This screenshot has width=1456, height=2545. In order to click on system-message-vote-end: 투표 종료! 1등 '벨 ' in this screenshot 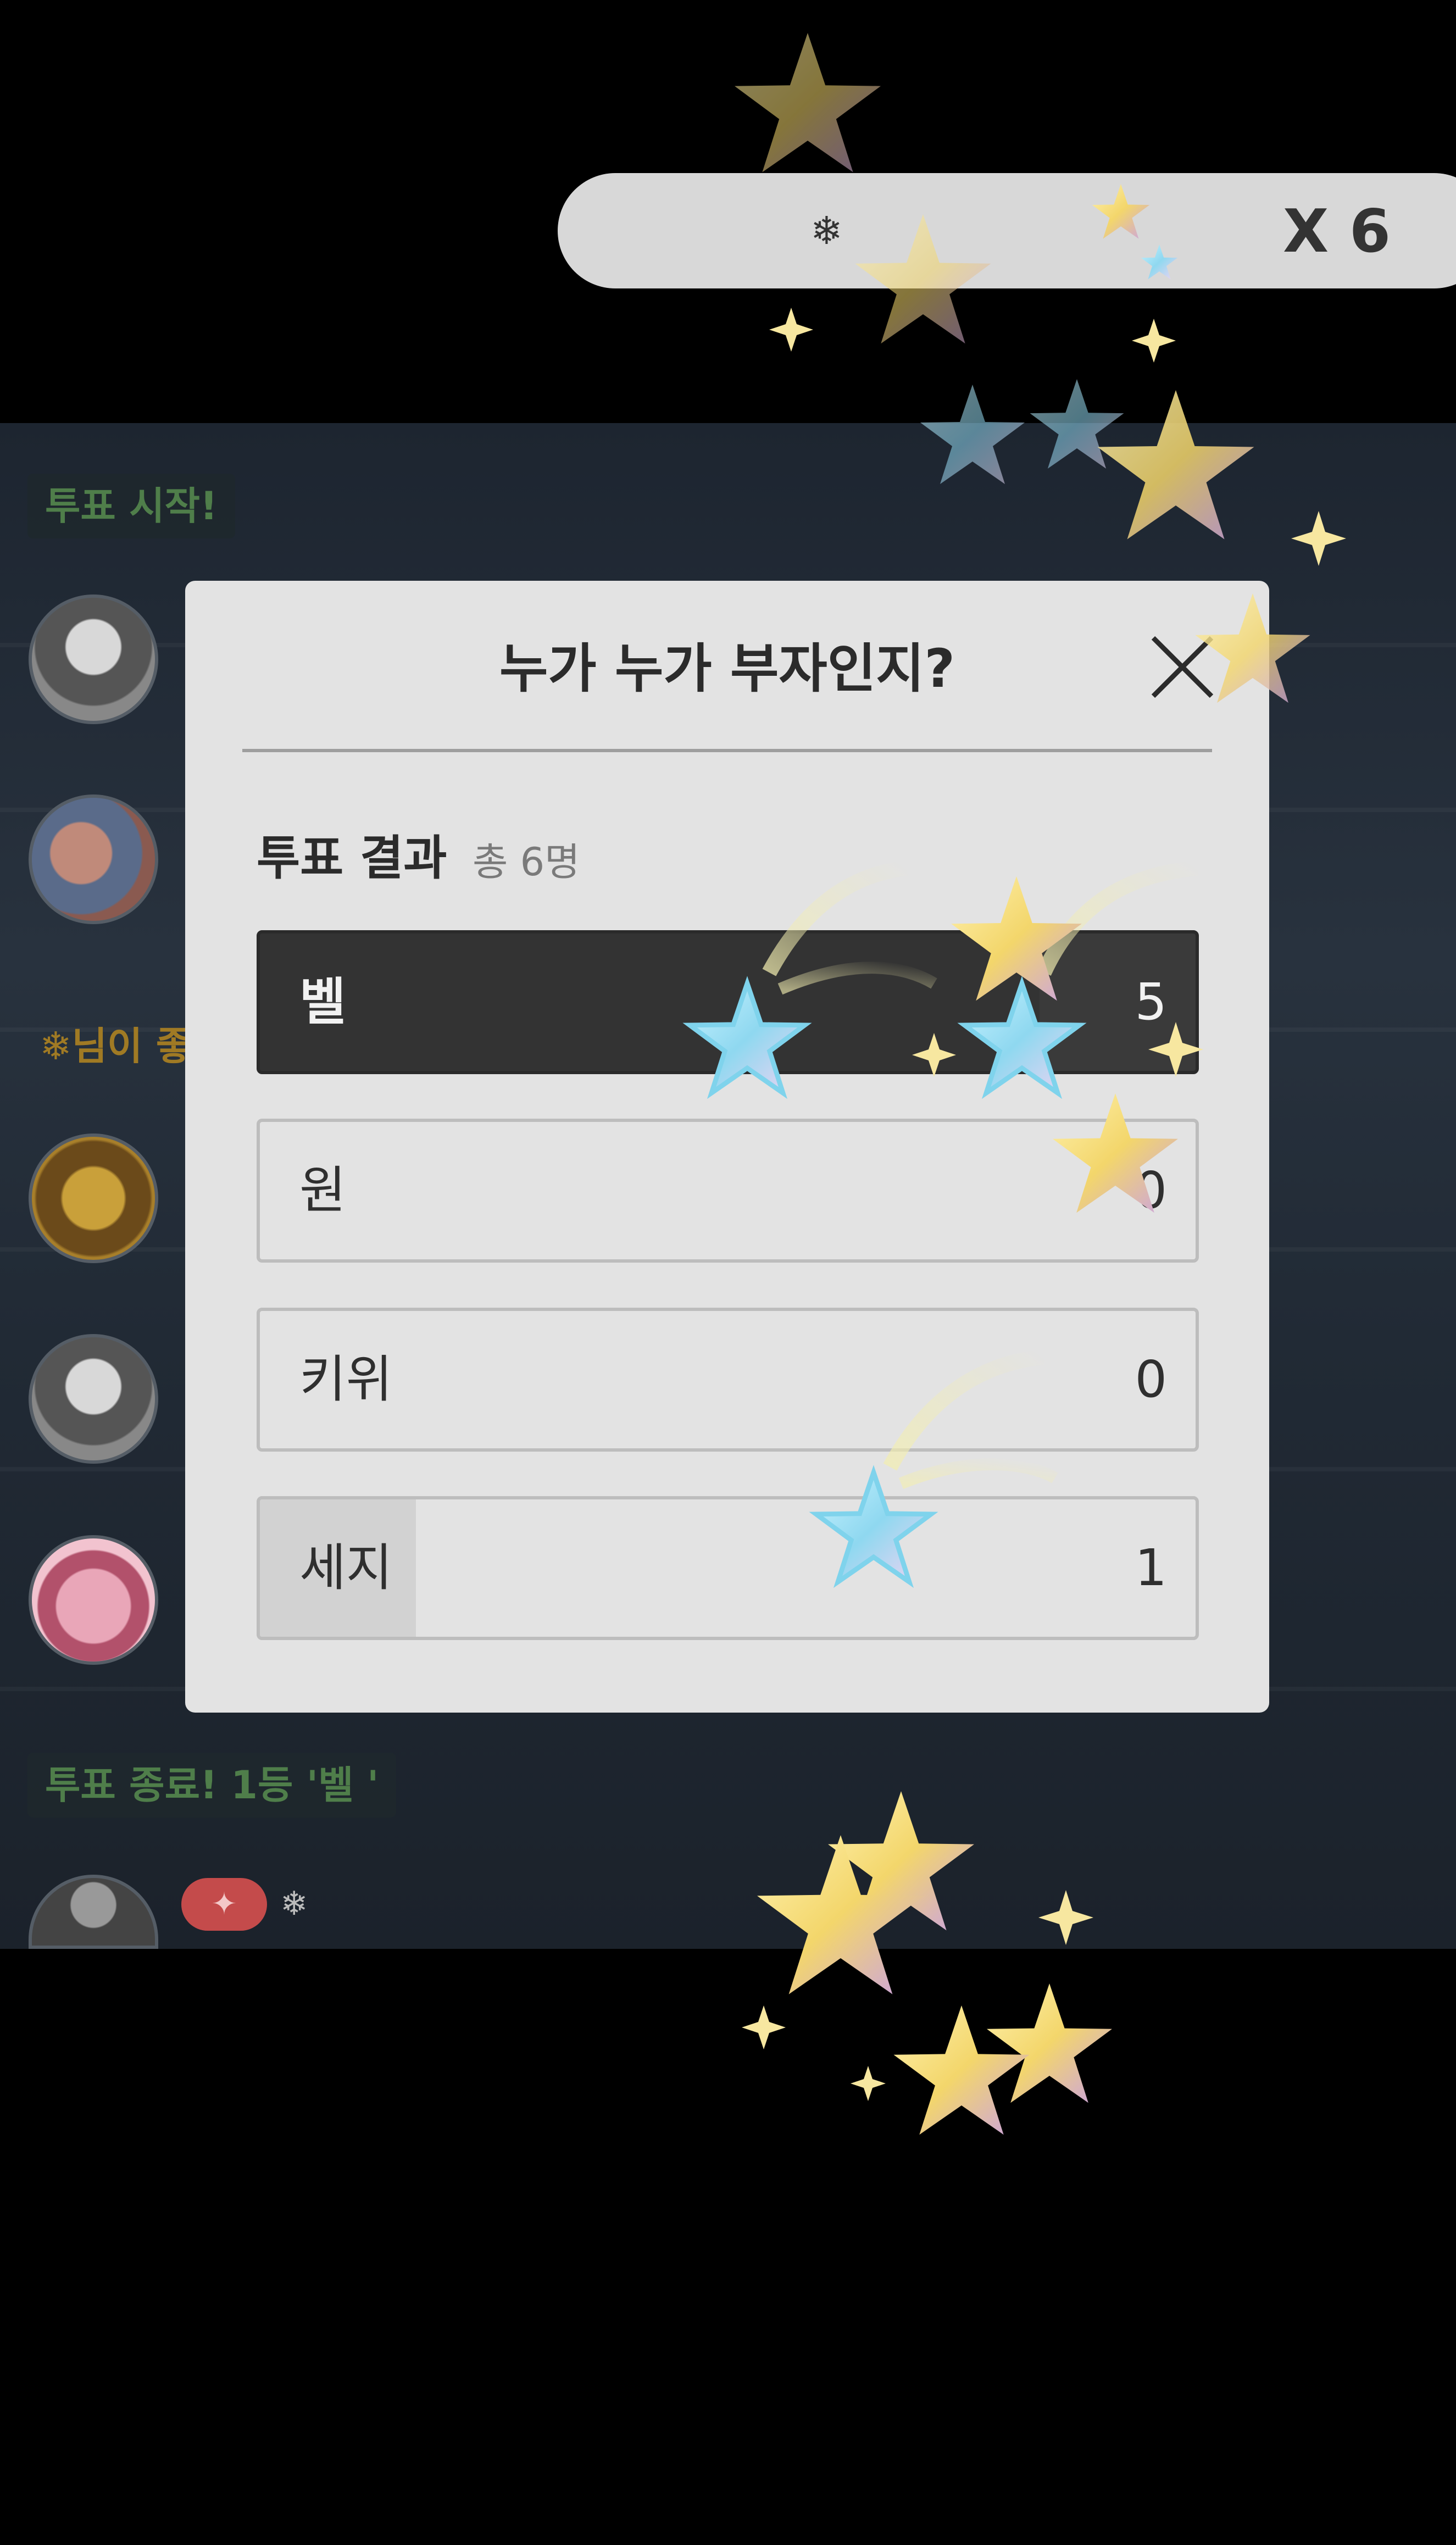, I will do `click(212, 1785)`.